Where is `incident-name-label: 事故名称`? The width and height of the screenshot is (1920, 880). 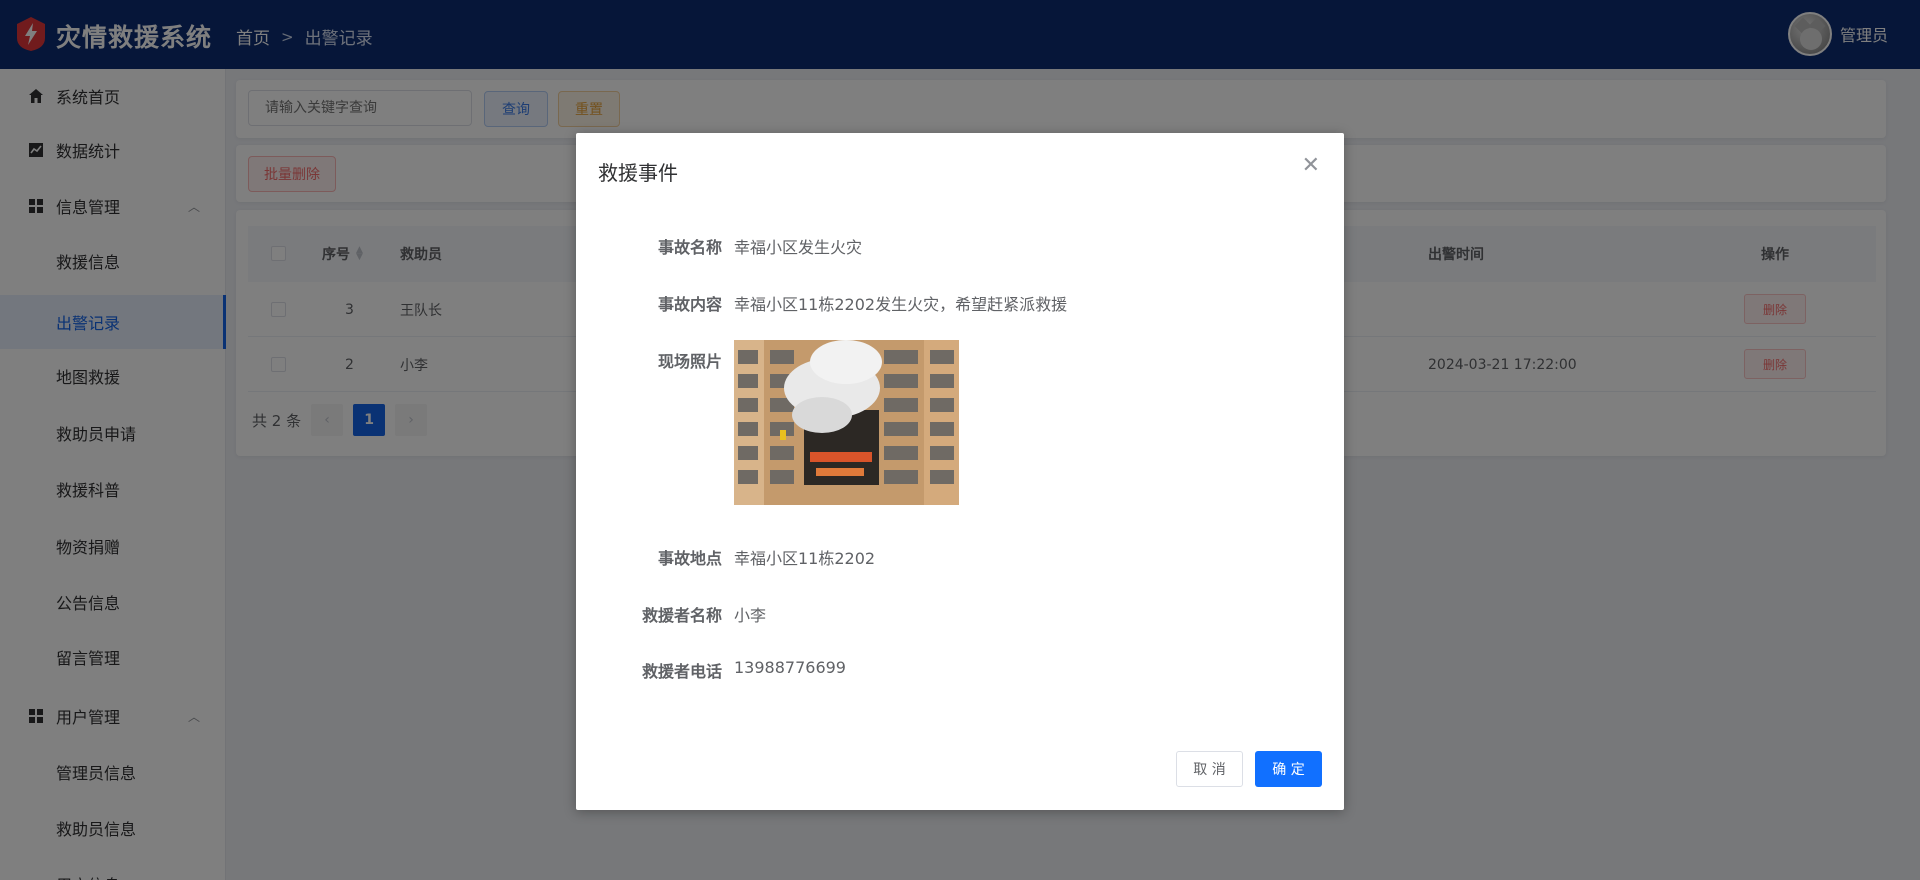
incident-name-label: 事故名称 is located at coordinates (689, 247).